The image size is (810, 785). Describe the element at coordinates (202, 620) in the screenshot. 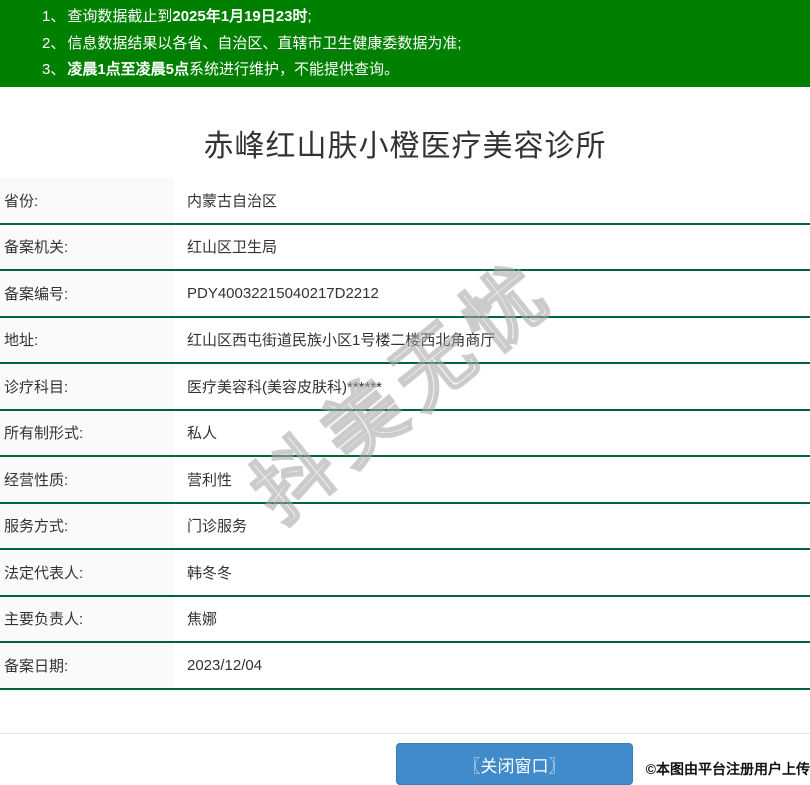

I see `row-value: 焦娜` at that location.